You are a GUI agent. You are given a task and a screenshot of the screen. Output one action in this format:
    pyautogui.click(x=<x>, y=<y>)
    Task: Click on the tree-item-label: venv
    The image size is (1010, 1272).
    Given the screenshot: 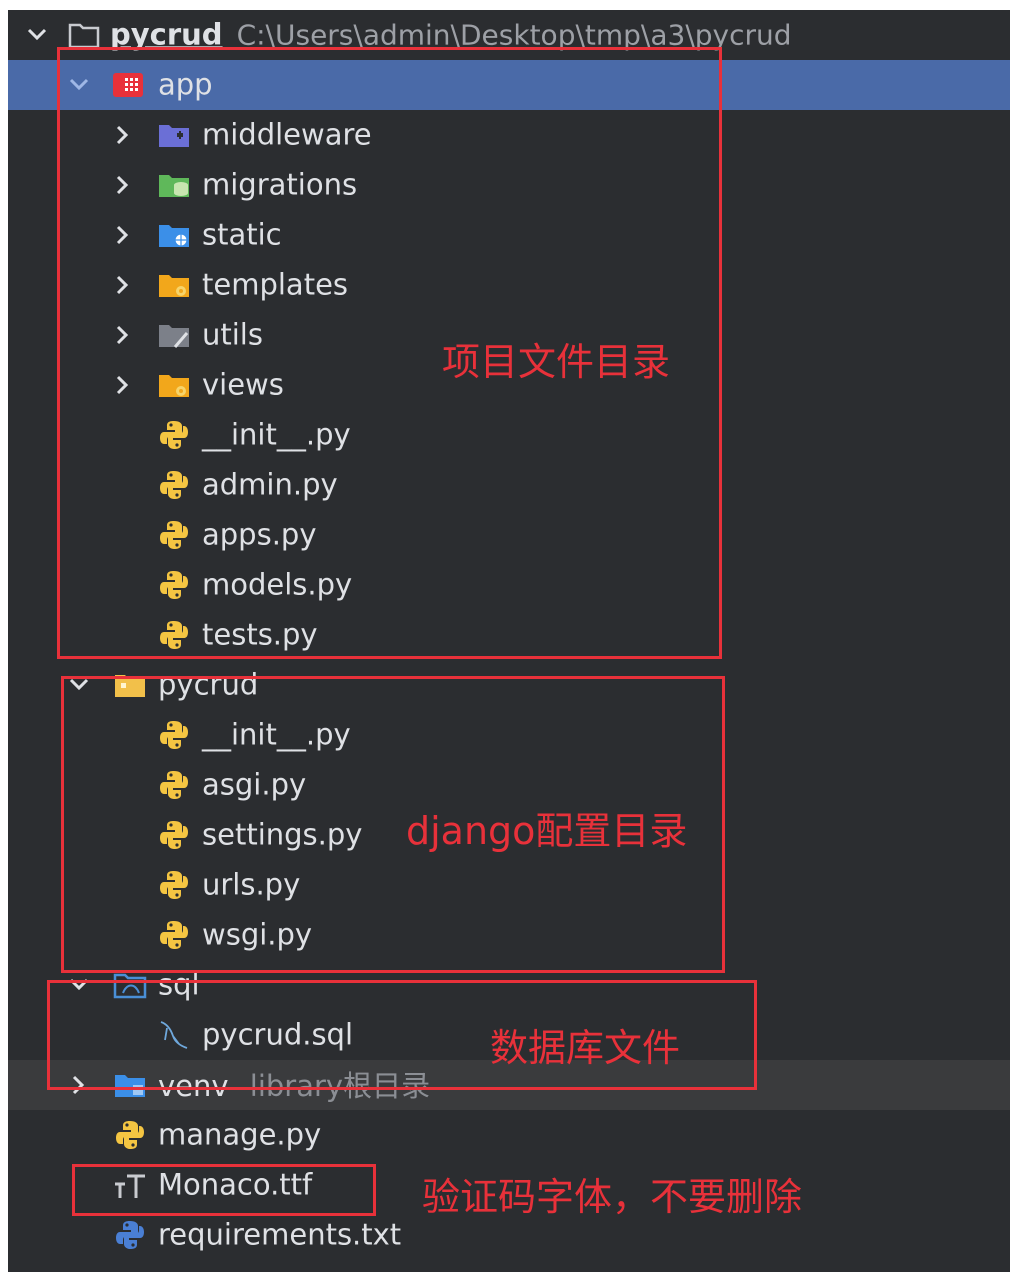 What is the action you would take?
    pyautogui.click(x=193, y=1086)
    